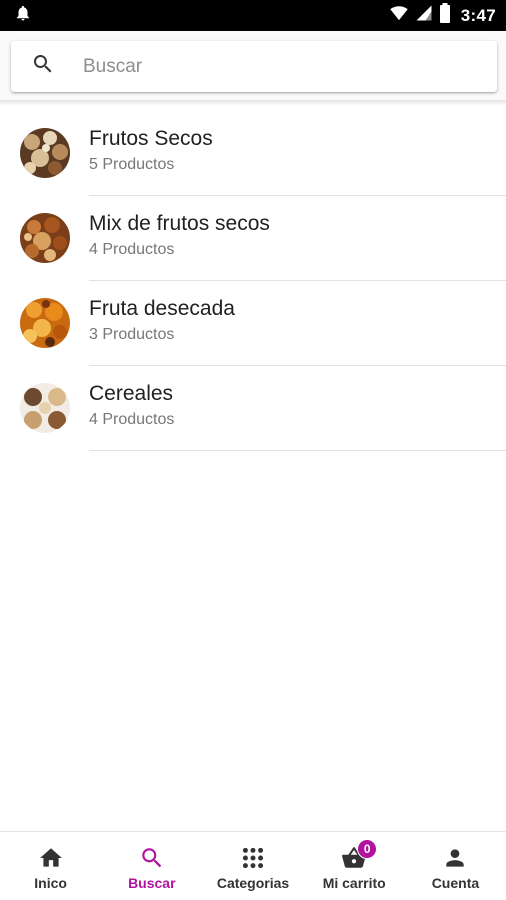 This screenshot has width=506, height=900. I want to click on category-count: 3 Productos, so click(132, 334).